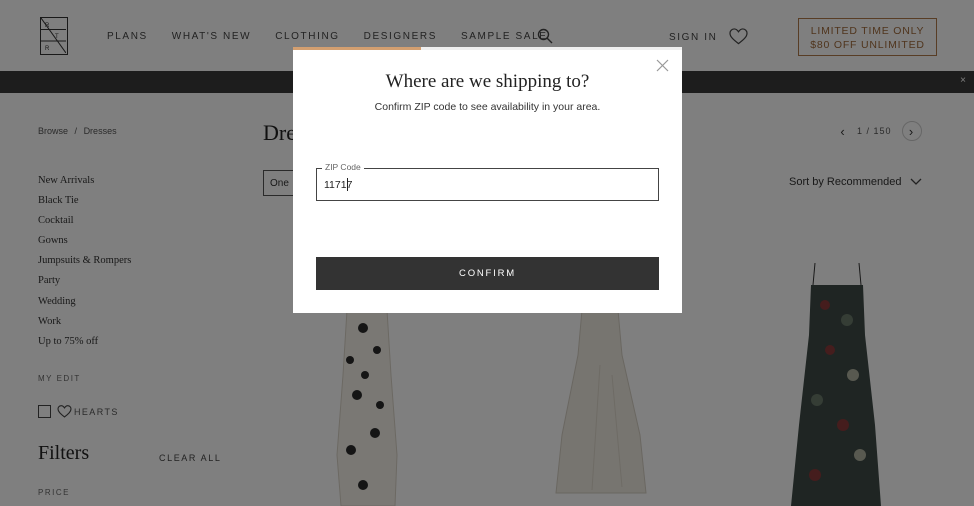 The width and height of the screenshot is (974, 506). Describe the element at coordinates (484, 185) in the screenshot. I see `zip-input` at that location.